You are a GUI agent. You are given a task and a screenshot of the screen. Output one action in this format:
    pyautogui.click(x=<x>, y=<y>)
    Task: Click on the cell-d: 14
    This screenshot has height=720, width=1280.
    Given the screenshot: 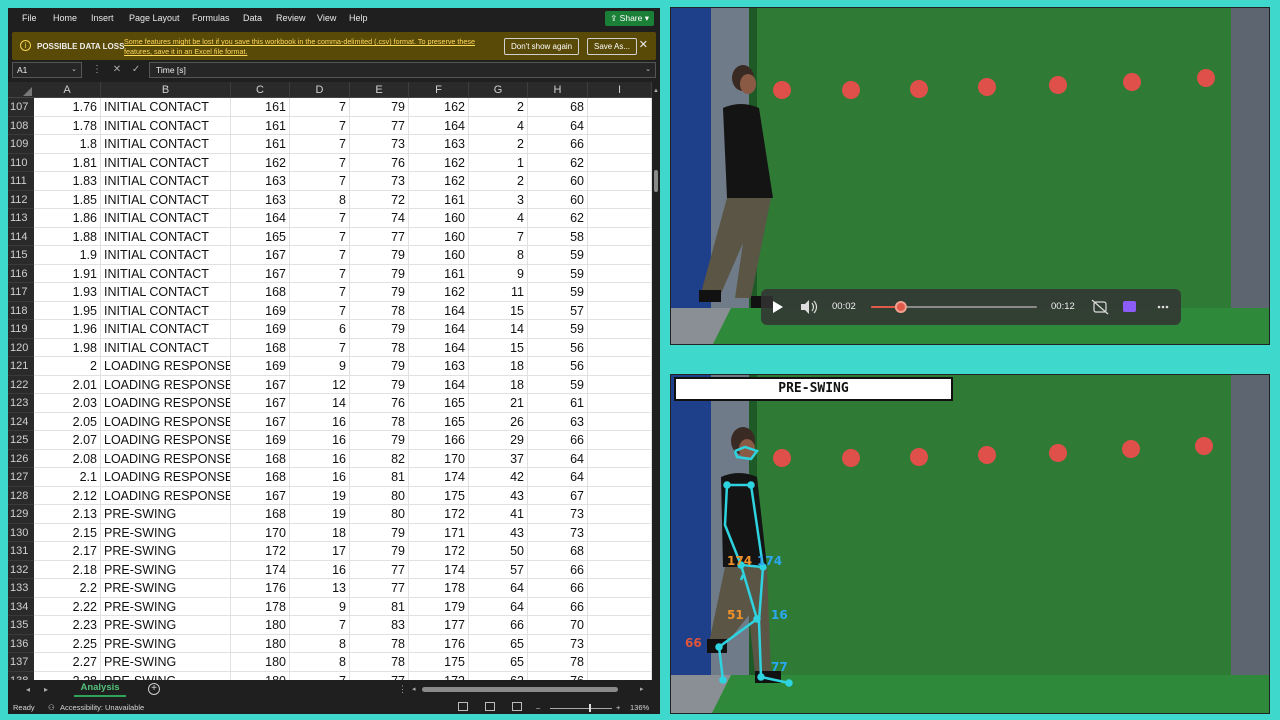 What is the action you would take?
    pyautogui.click(x=320, y=403)
    